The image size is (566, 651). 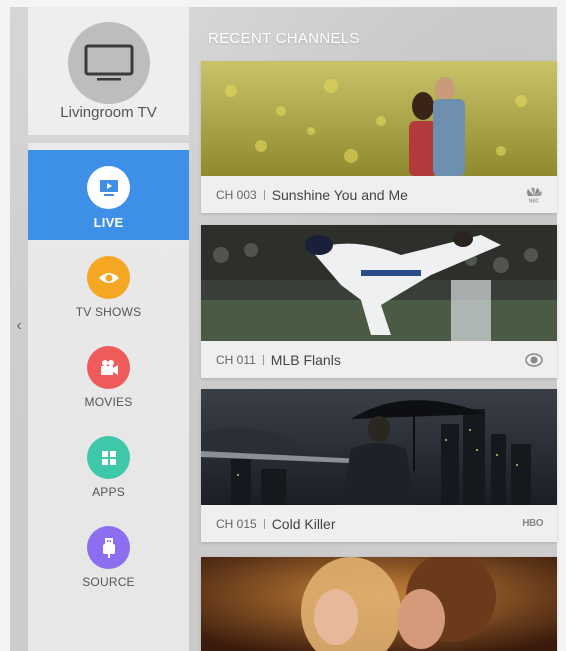 I want to click on nav-item-tv-shows: TV SHOWS, so click(x=108, y=285).